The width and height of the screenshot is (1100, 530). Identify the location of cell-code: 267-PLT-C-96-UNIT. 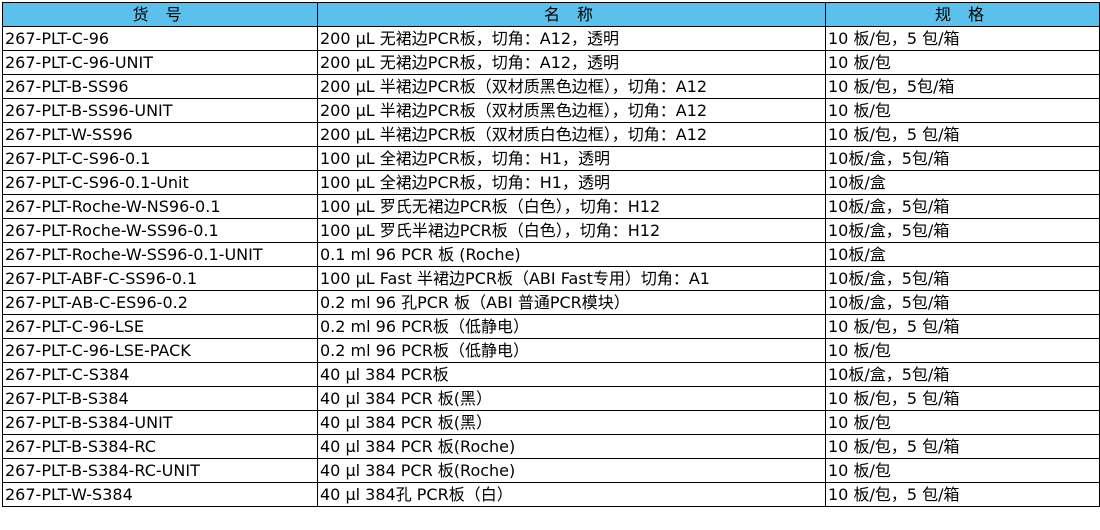
(160, 62).